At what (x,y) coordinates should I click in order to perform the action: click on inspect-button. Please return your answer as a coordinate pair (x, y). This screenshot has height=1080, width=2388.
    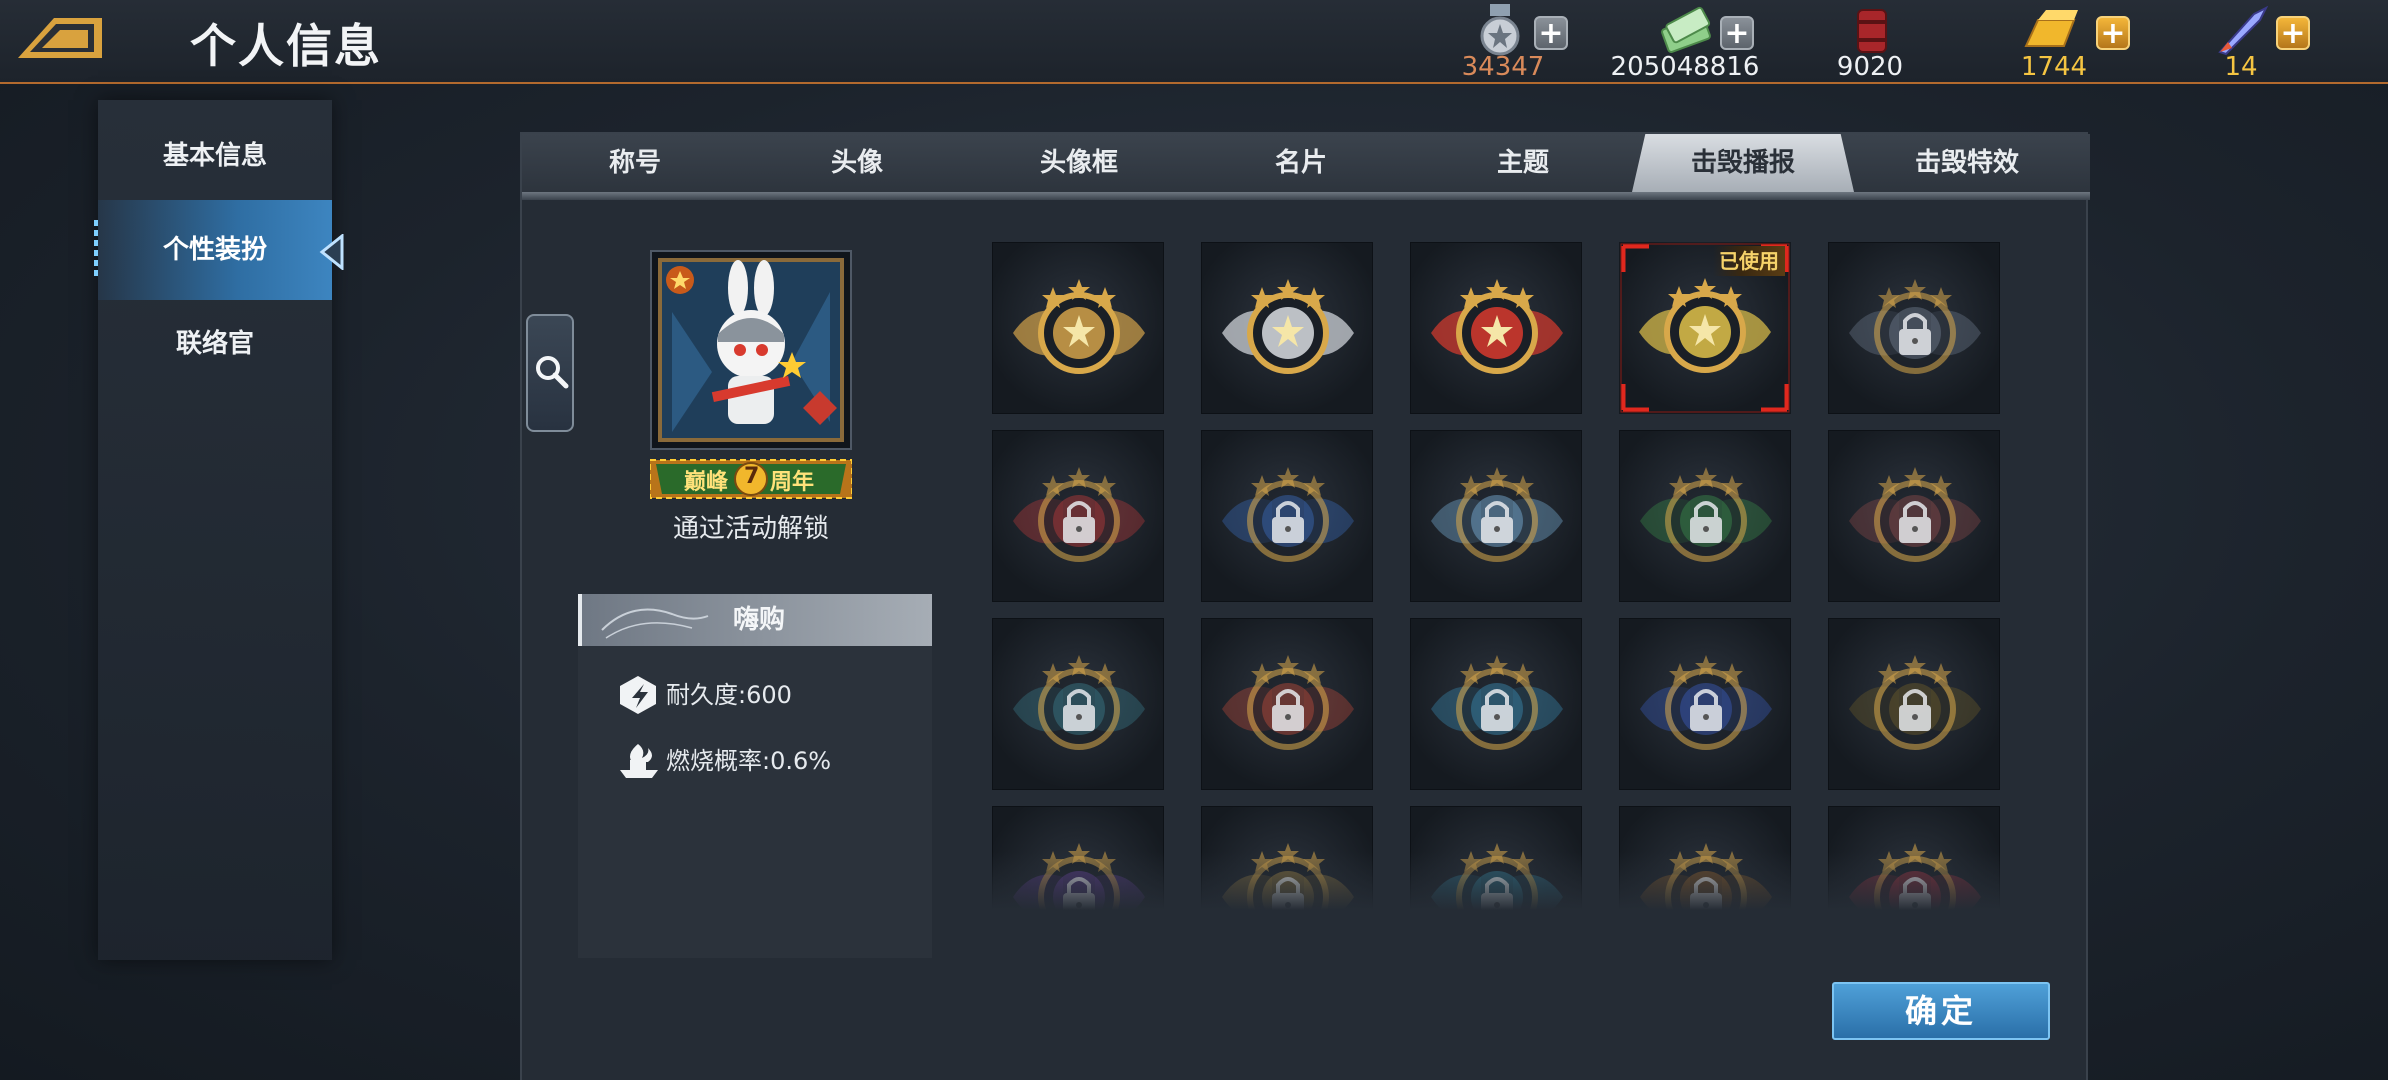
    Looking at the image, I should click on (550, 373).